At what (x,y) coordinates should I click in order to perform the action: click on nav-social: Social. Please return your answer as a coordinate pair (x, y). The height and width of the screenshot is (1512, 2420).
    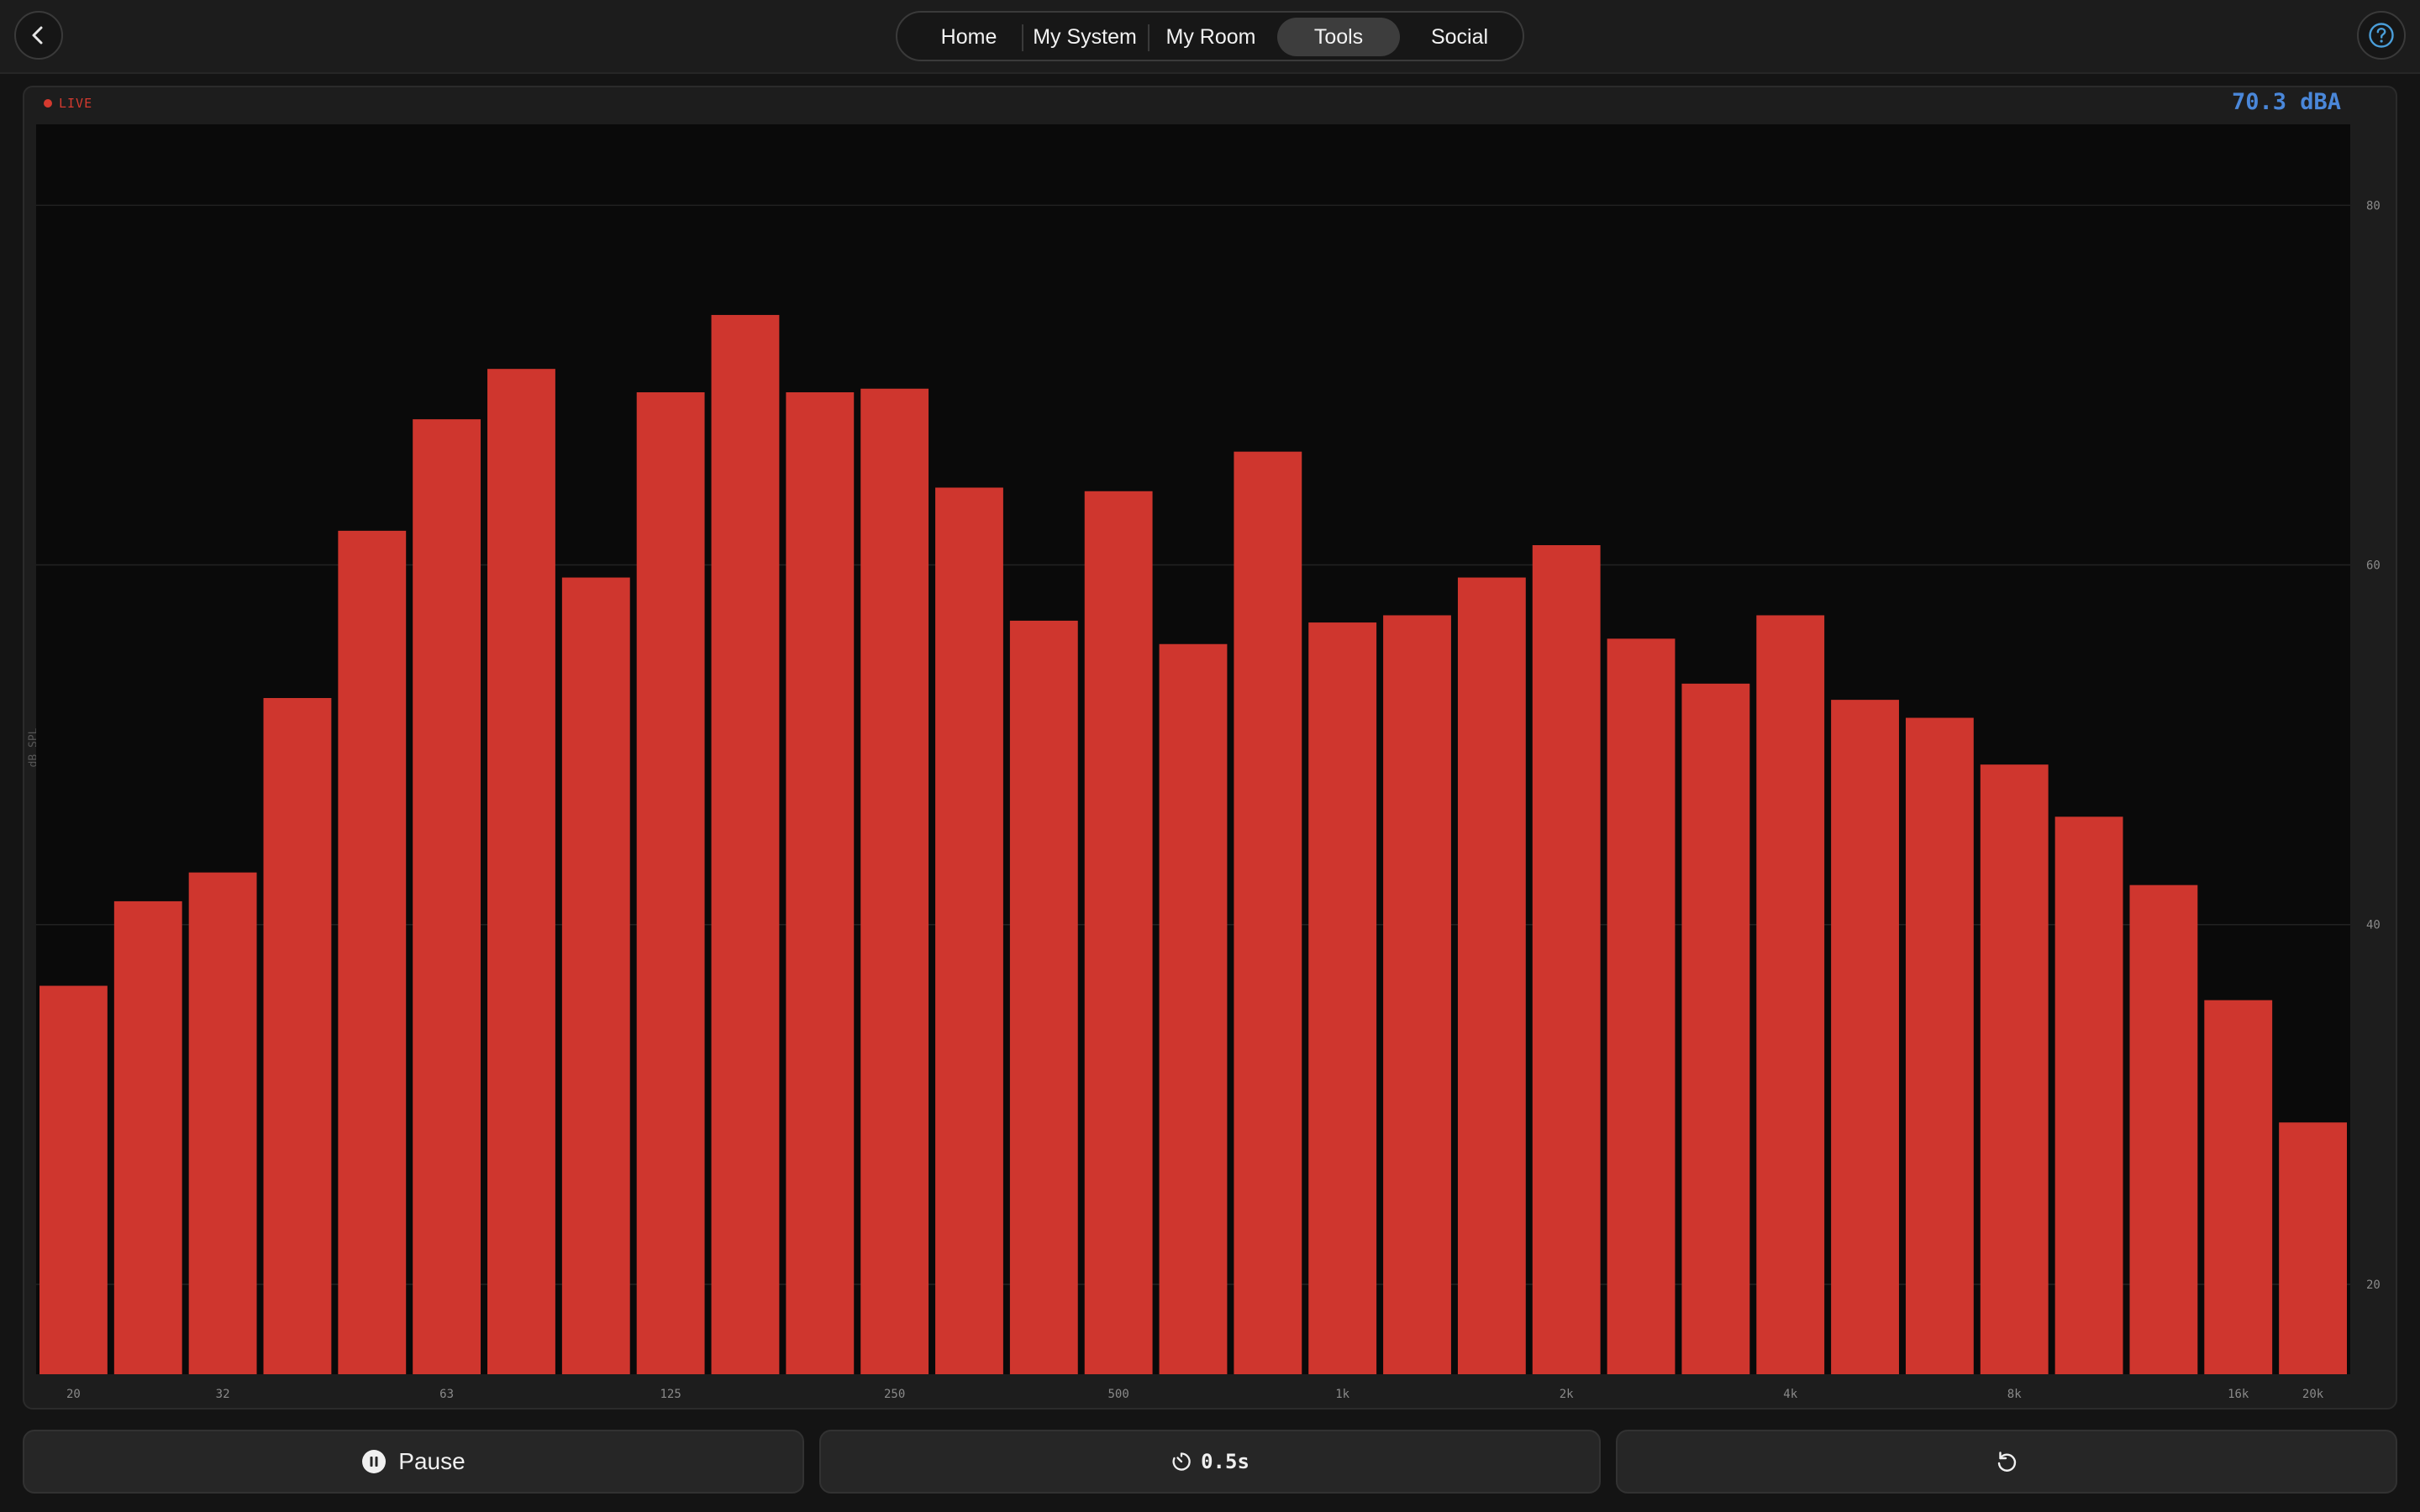
    Looking at the image, I should click on (1459, 37).